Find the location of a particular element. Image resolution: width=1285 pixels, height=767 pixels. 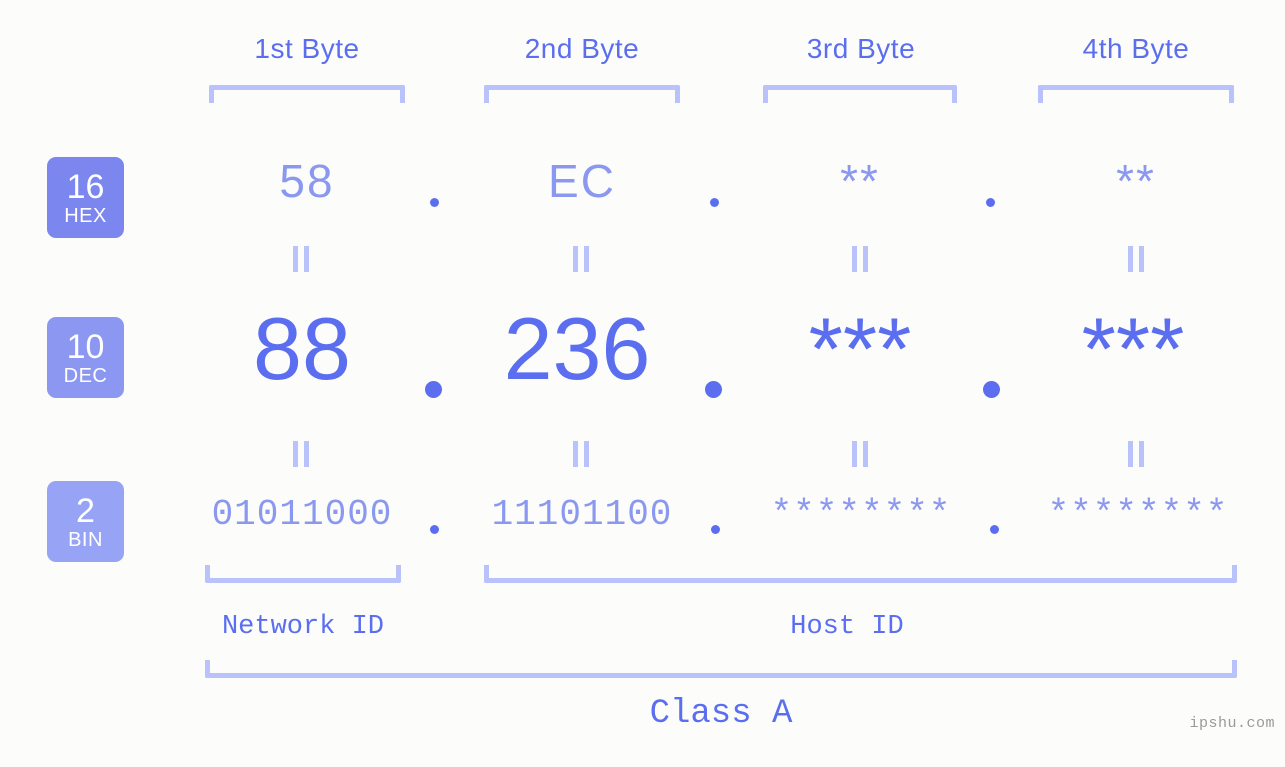

bin-octet-4: ******** is located at coordinates (1138, 514).